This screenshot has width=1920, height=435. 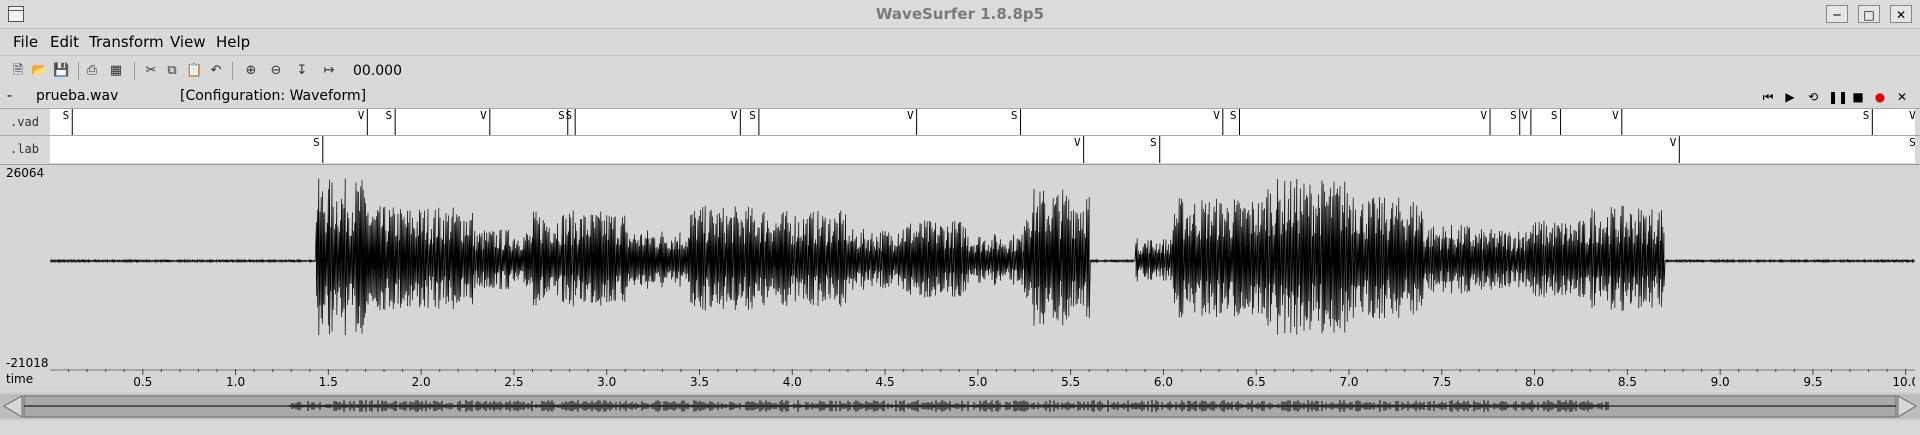 I want to click on close-sound-icon: ✕, so click(x=1902, y=97).